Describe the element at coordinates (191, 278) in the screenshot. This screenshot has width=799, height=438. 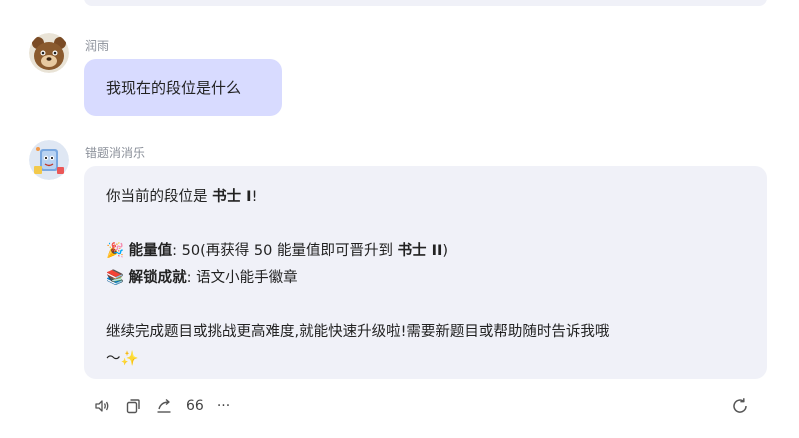
I see `unlock-sep: :` at that location.